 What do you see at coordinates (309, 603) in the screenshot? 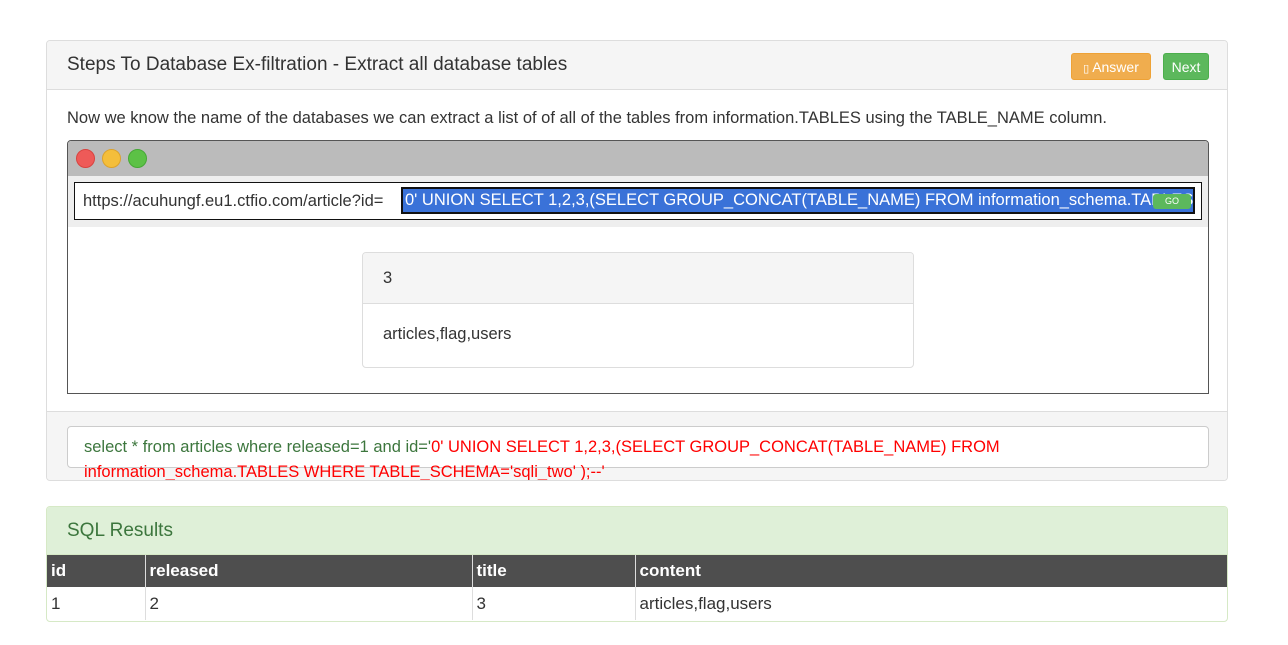
I see `cell-released: 2` at bounding box center [309, 603].